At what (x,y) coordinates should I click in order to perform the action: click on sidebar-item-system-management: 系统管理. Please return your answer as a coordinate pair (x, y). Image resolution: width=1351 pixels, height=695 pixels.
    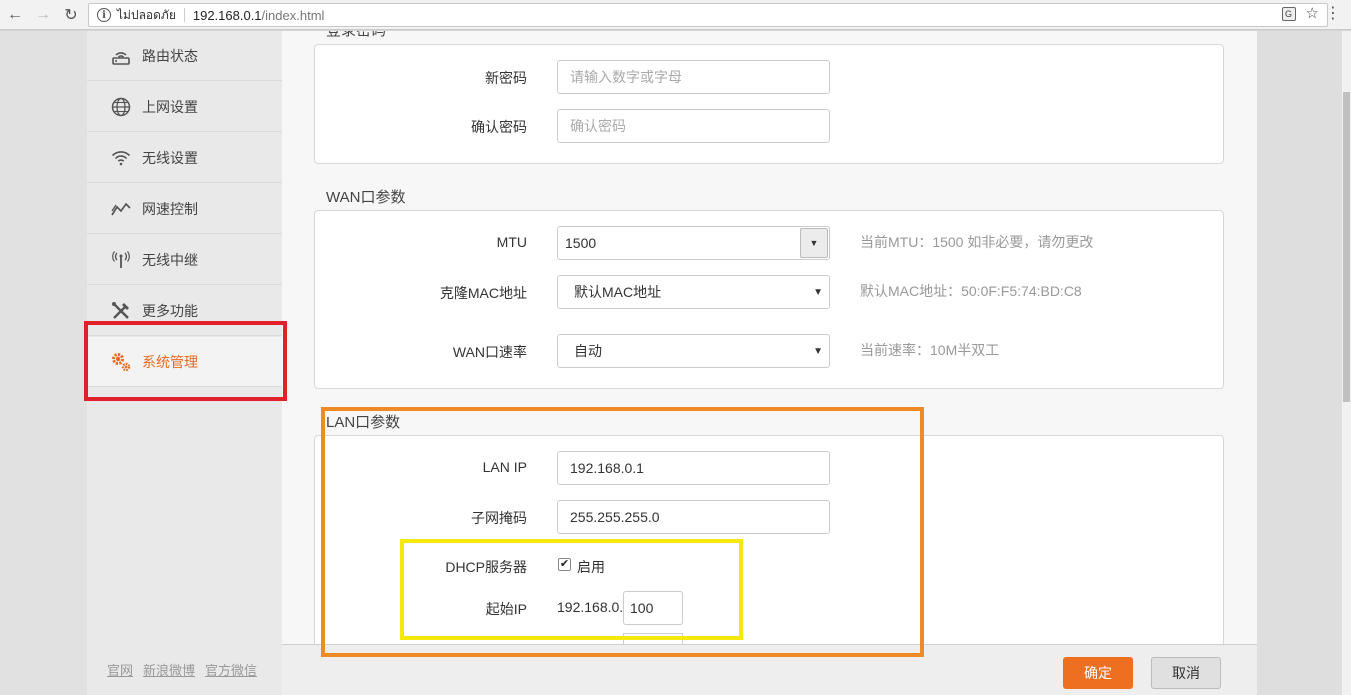
    Looking at the image, I should click on (184, 362).